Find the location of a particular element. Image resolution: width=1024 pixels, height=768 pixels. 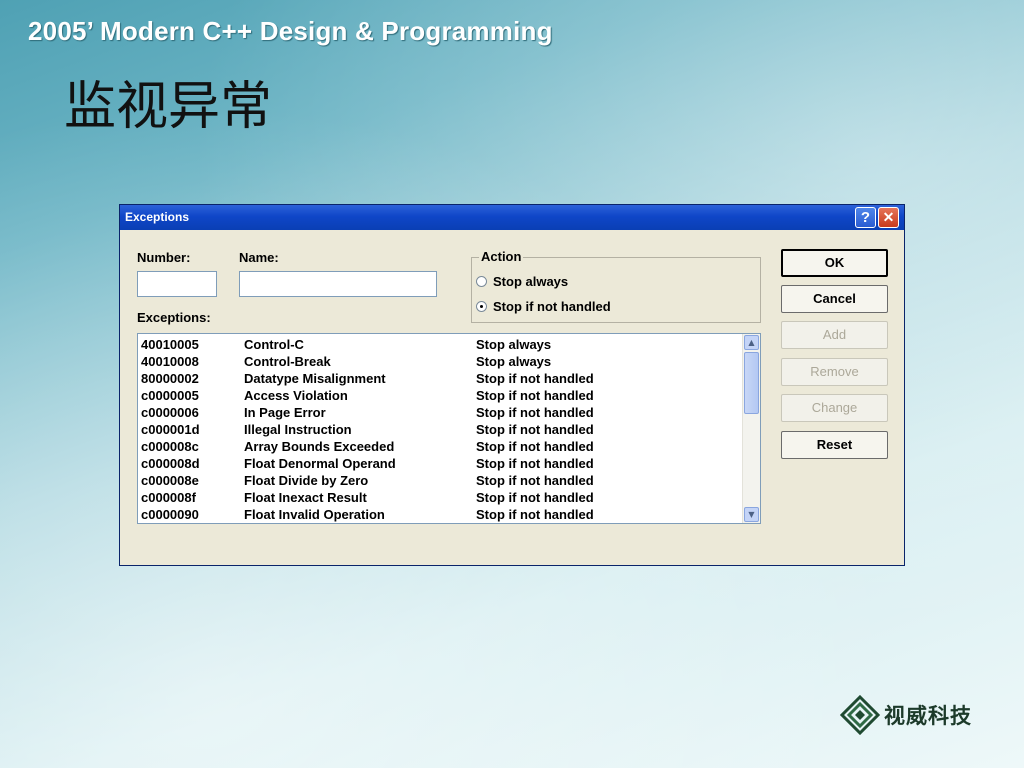

exception-code: 80000002 is located at coordinates (170, 378).